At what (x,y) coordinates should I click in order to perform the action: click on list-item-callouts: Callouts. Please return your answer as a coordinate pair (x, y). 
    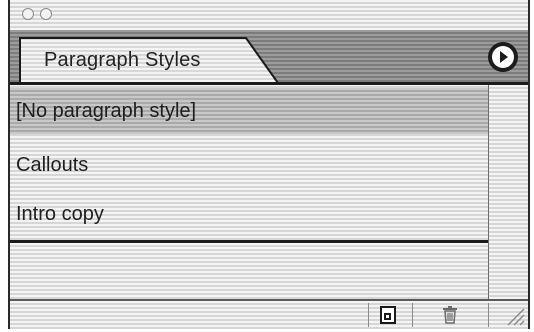
    Looking at the image, I should click on (249, 165).